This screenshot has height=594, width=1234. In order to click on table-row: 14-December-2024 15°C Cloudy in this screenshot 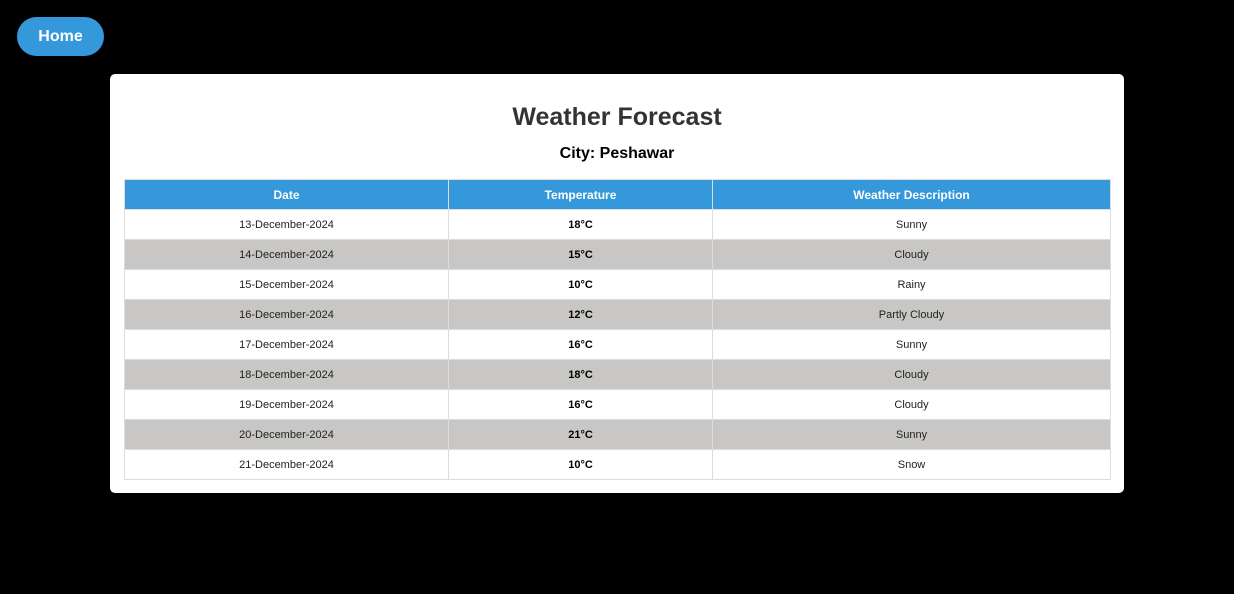, I will do `click(617, 254)`.